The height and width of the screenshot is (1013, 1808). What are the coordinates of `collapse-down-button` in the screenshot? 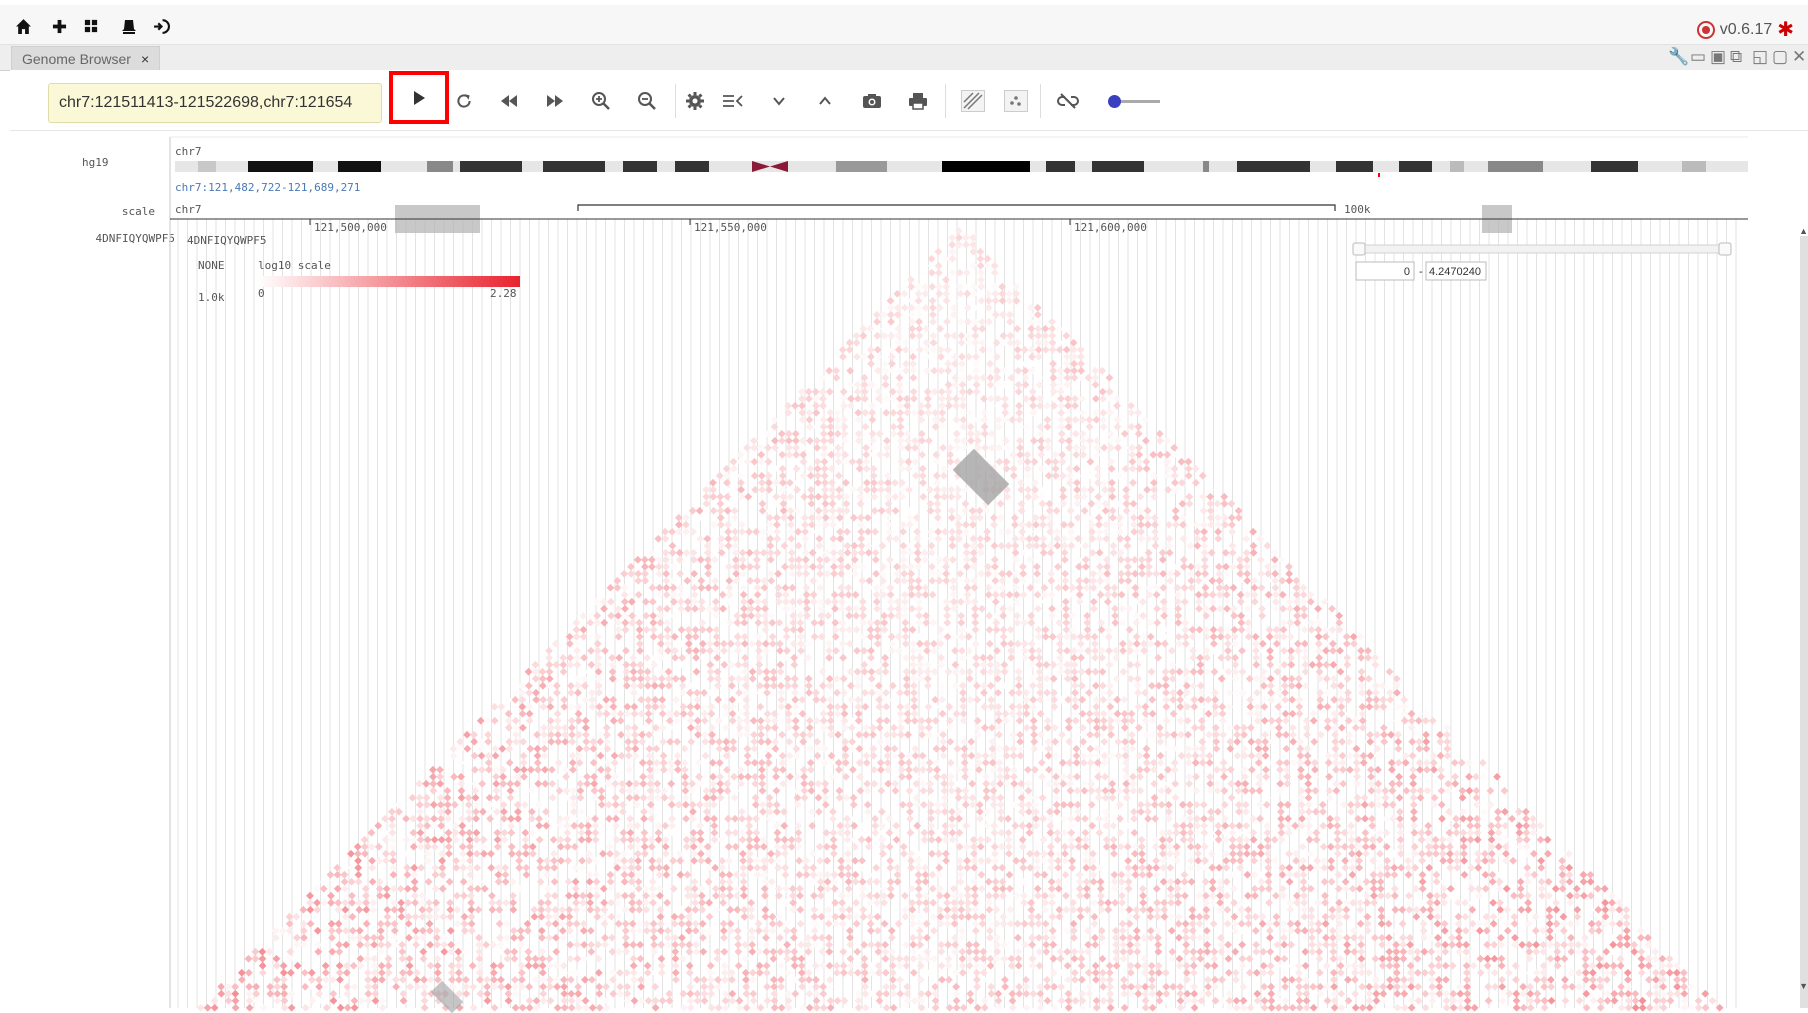 It's located at (779, 101).